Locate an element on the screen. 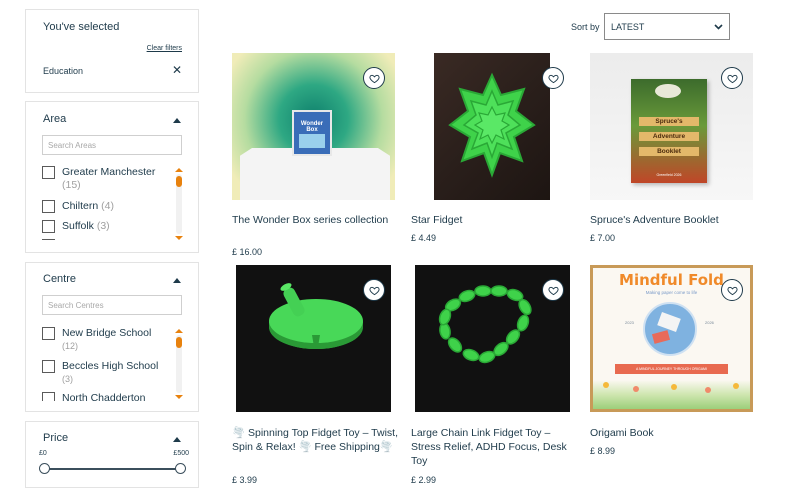 The height and width of the screenshot is (500, 800). price-heading: Price is located at coordinates (55, 438).